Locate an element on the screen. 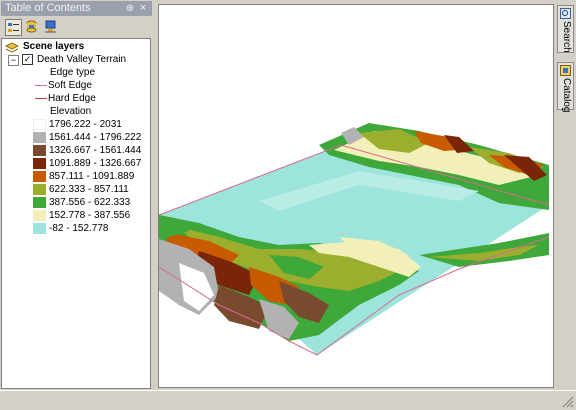 The image size is (576, 410). elevation-range-label: 1091.889 - 1326.667 is located at coordinates (95, 163).